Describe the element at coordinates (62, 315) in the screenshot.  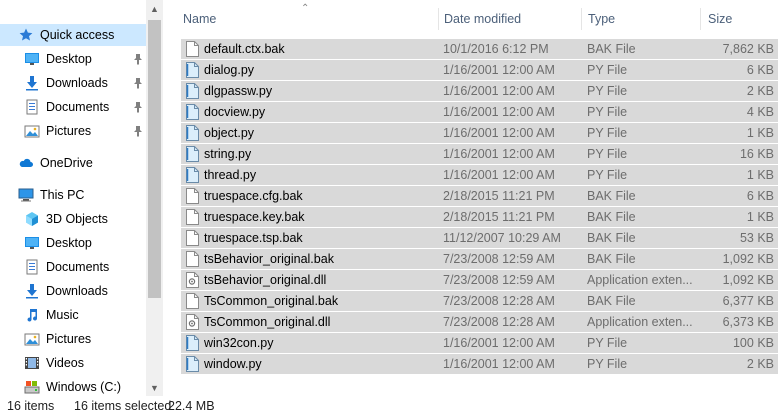
I see `nav-item-label: Music` at that location.